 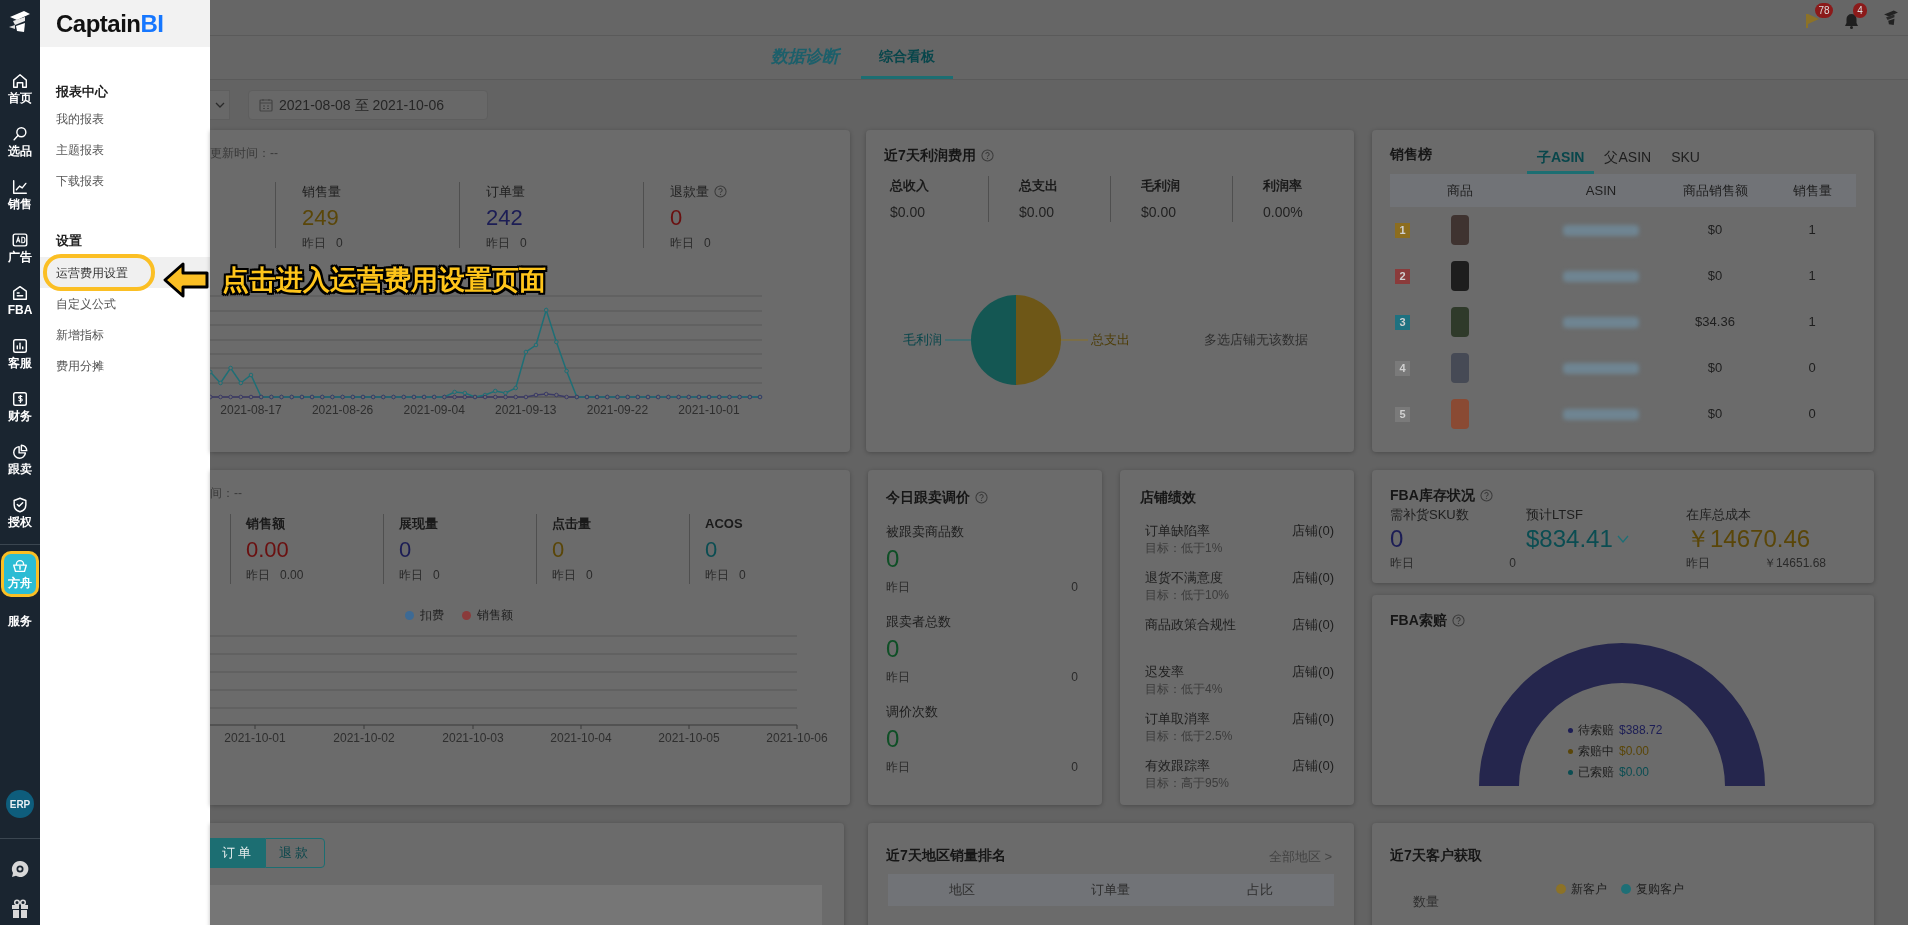 What do you see at coordinates (1402, 322) in the screenshot?
I see `rank-badge: 3` at bounding box center [1402, 322].